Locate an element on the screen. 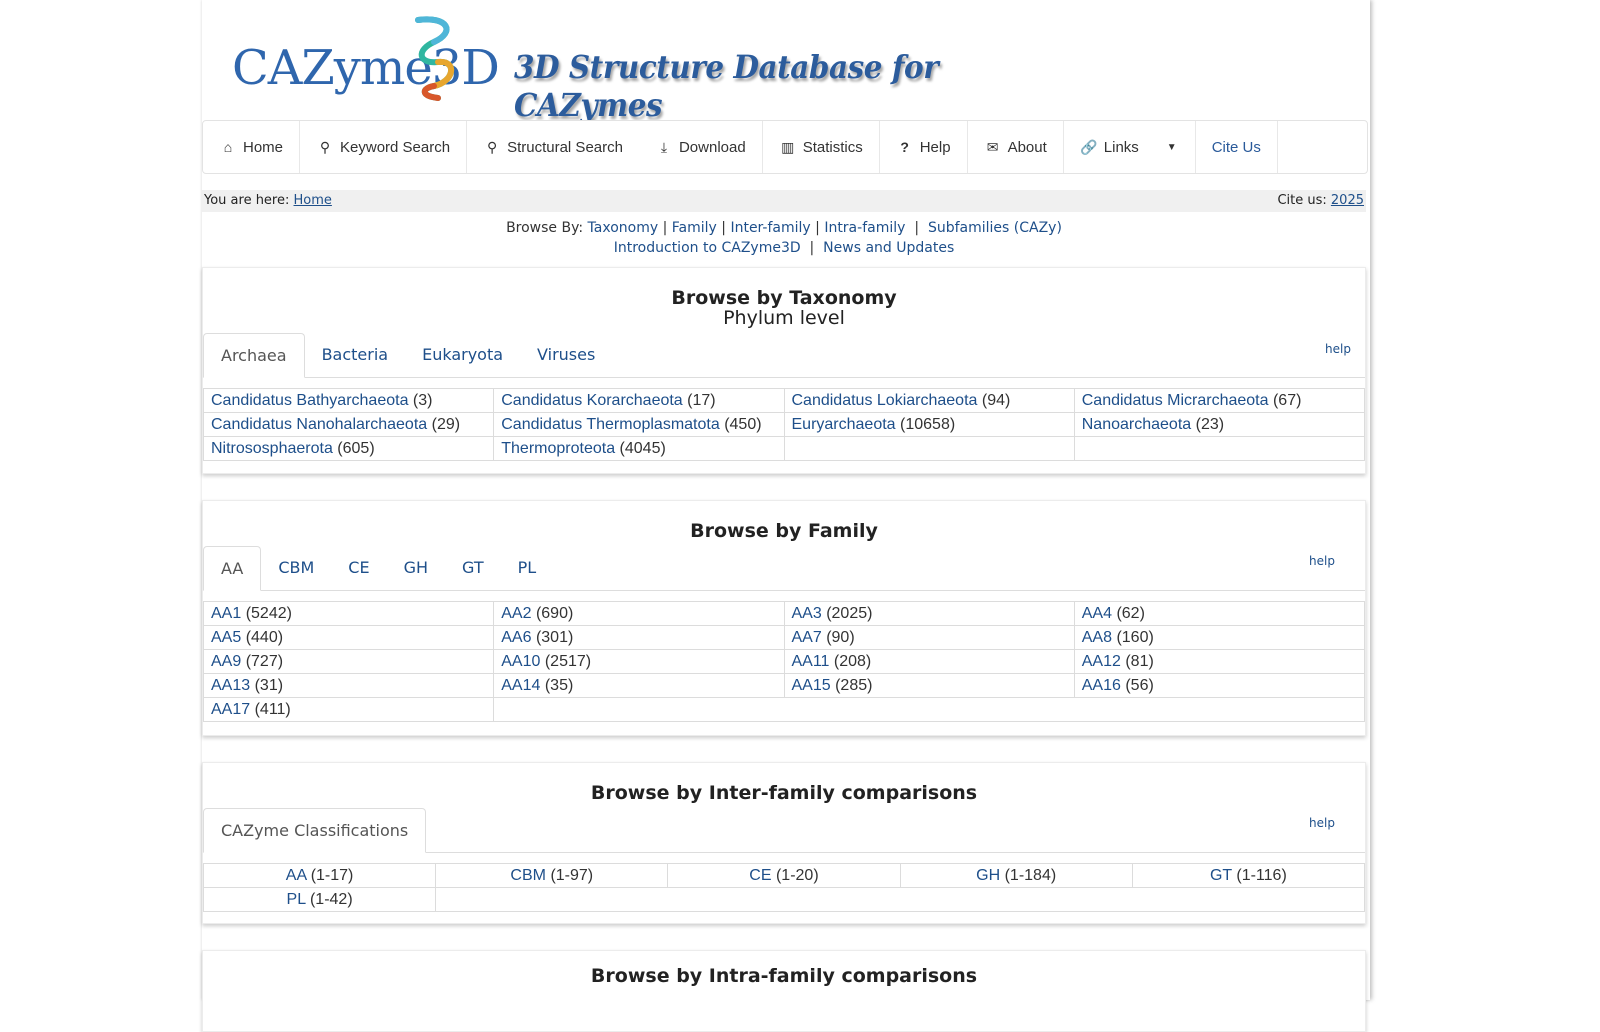 This screenshot has height=1032, width=1600. nav-cite-us: Cite Us is located at coordinates (1237, 147).